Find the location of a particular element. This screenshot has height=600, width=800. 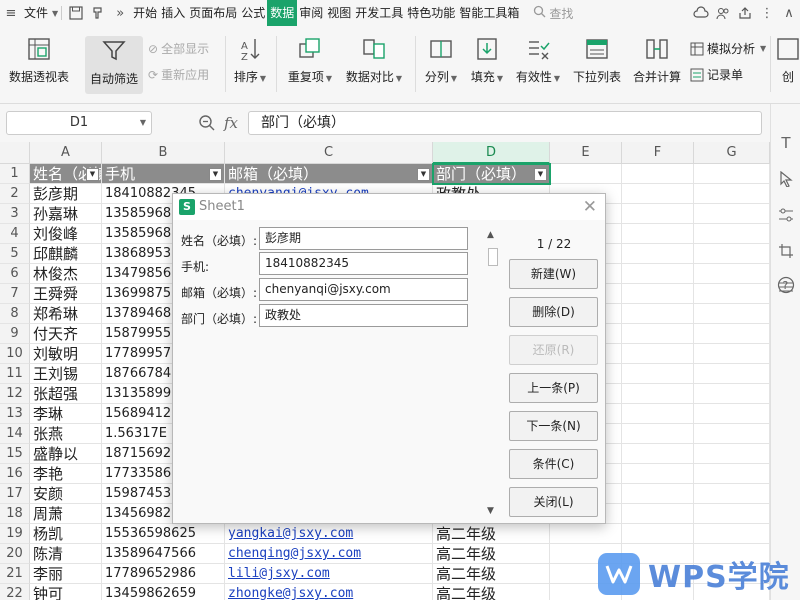

tab-smart-tools: 智能工具箱 is located at coordinates (489, 13).